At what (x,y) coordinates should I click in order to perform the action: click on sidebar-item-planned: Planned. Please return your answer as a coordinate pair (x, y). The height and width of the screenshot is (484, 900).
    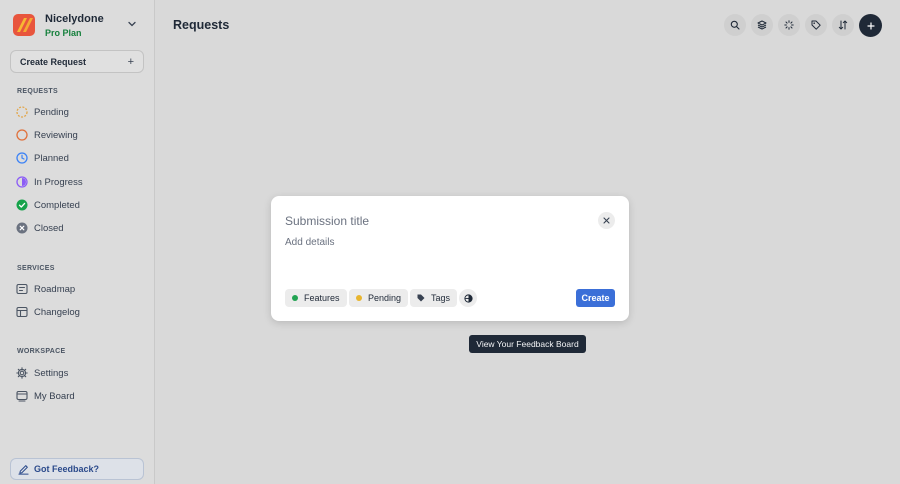
    Looking at the image, I should click on (42, 158).